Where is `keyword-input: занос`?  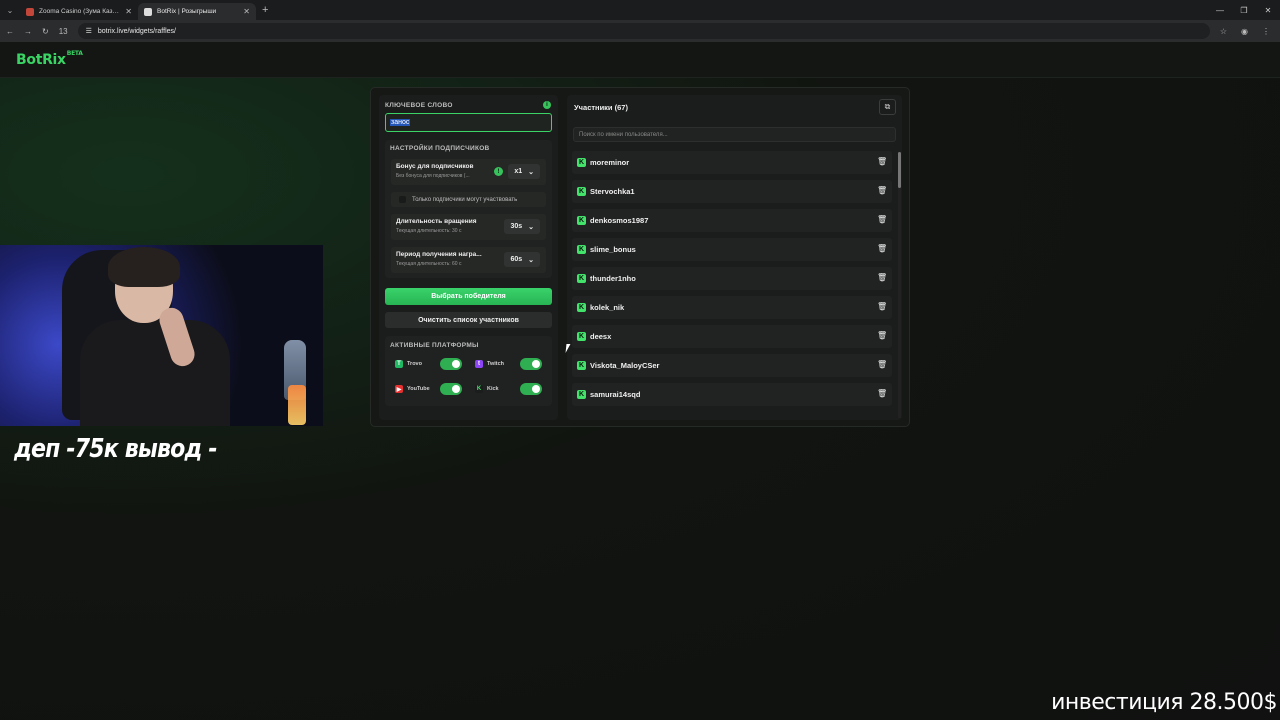 keyword-input: занос is located at coordinates (468, 122).